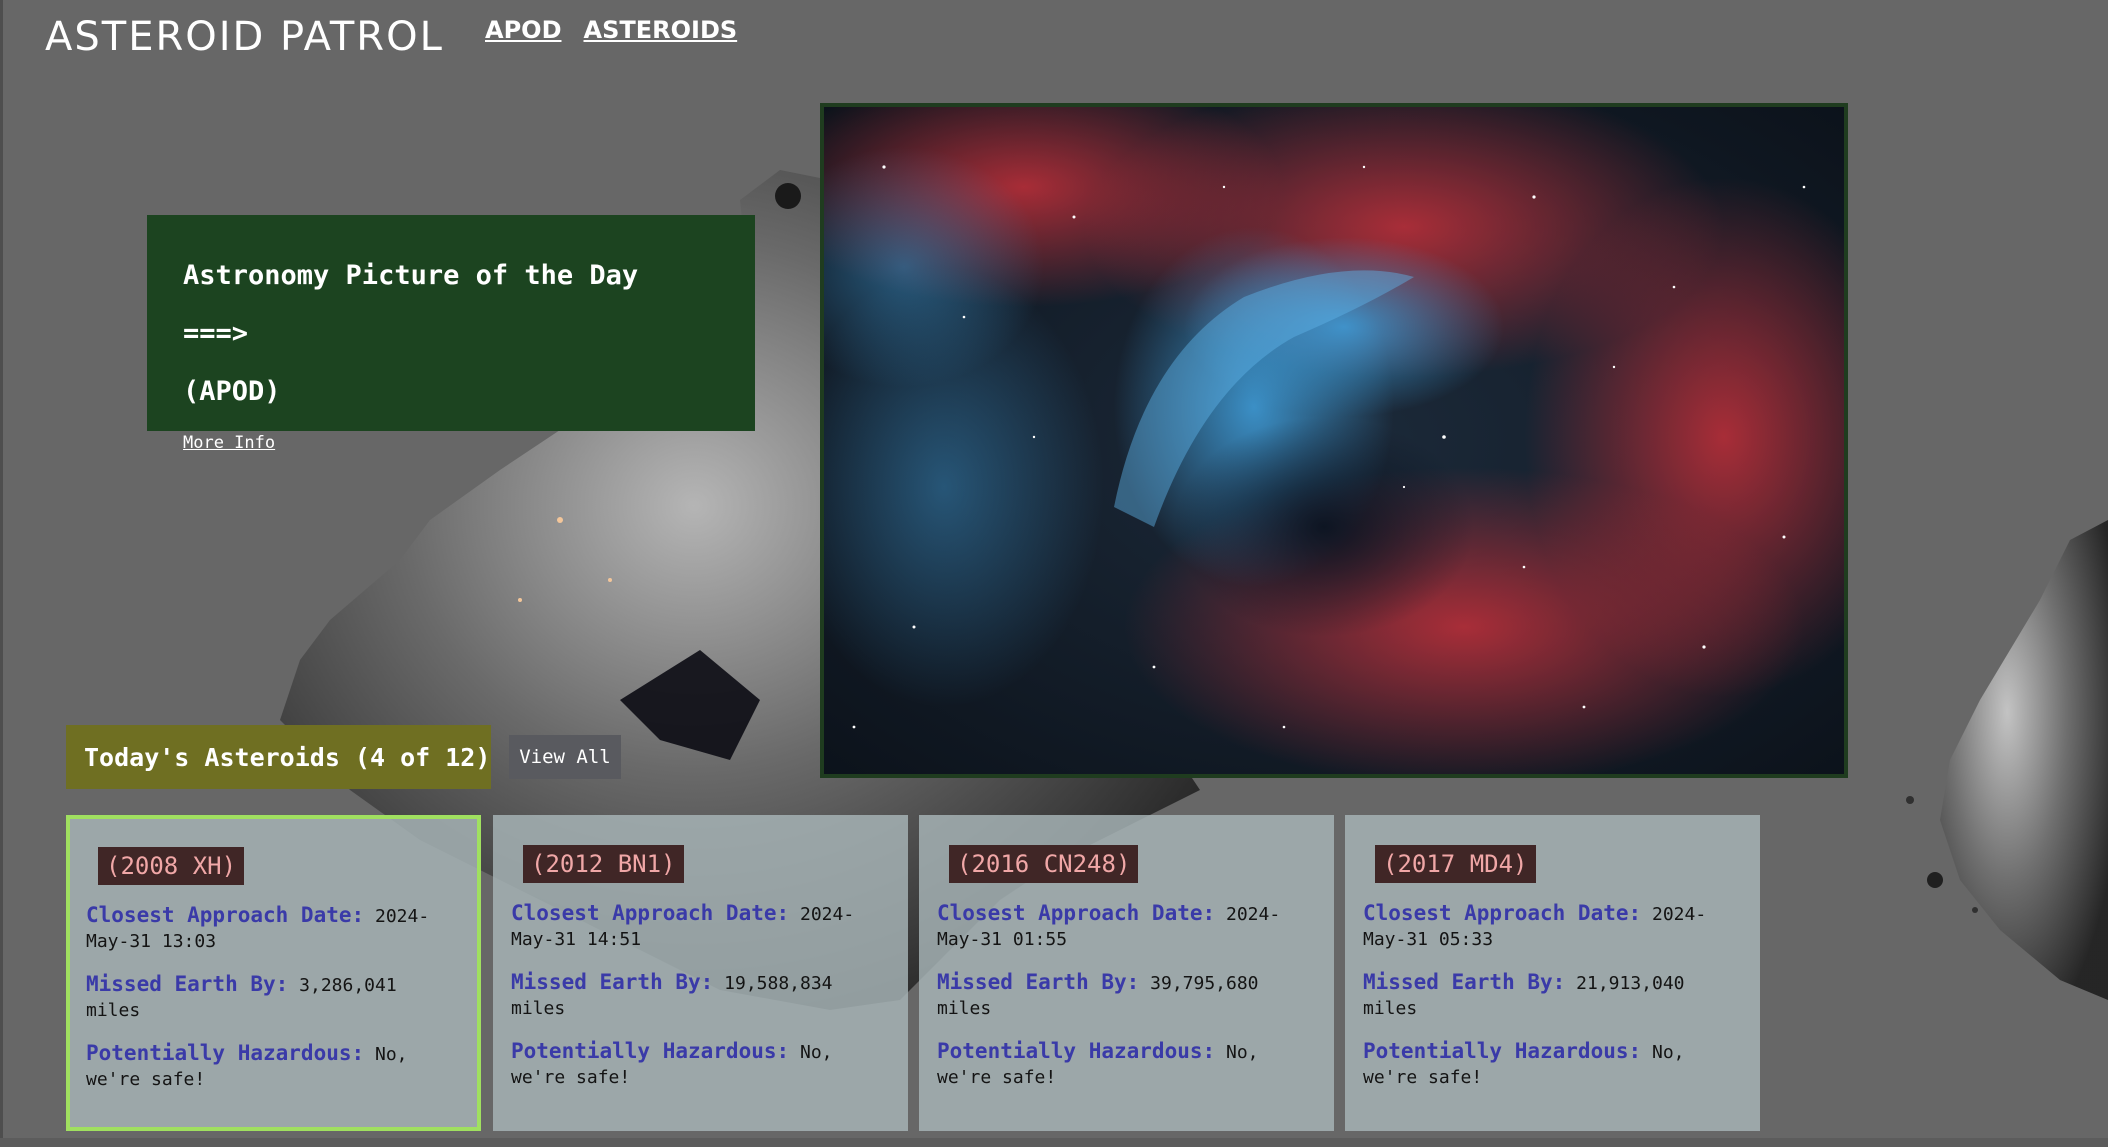 The width and height of the screenshot is (2108, 1147). What do you see at coordinates (1551, 995) in the screenshot?
I see `missed-field: Missed Earth By: 21,913,040 miles` at bounding box center [1551, 995].